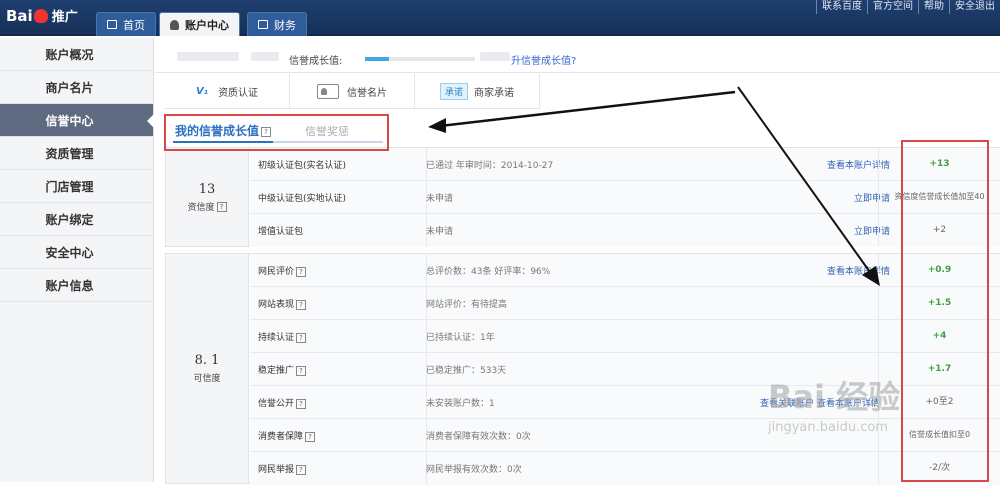  What do you see at coordinates (587, 109) in the screenshot?
I see `arrow-to-tabs` at bounding box center [587, 109].